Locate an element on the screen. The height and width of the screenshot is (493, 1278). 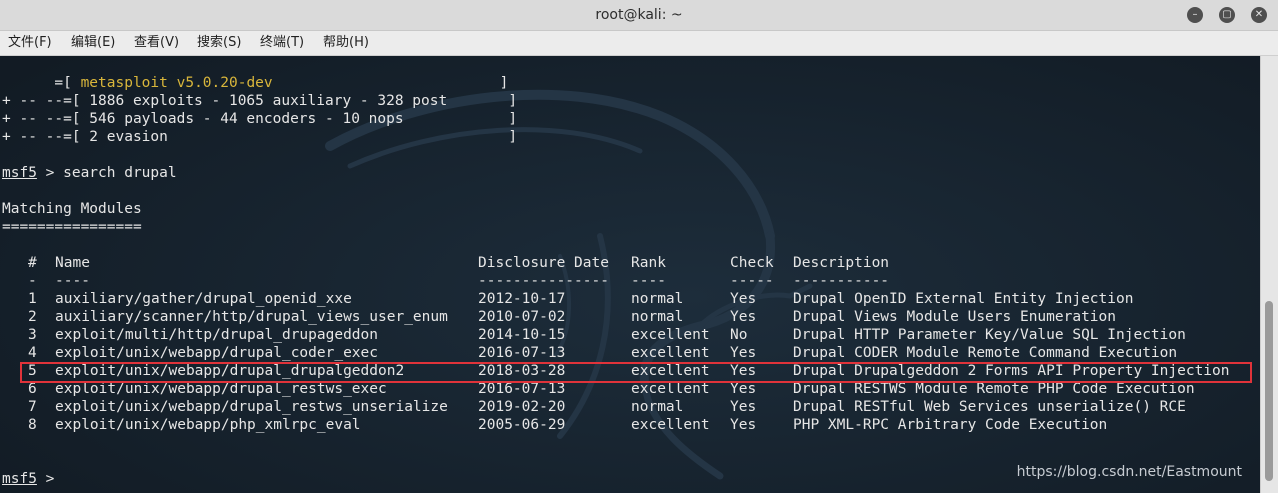
cell-name: auxiliary/gather/drupal_openid_xxe is located at coordinates (203, 299).